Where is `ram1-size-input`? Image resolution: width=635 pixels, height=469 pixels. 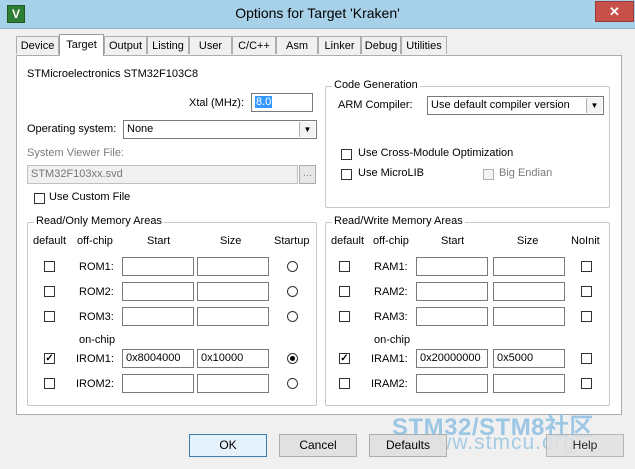
ram1-size-input is located at coordinates (529, 266).